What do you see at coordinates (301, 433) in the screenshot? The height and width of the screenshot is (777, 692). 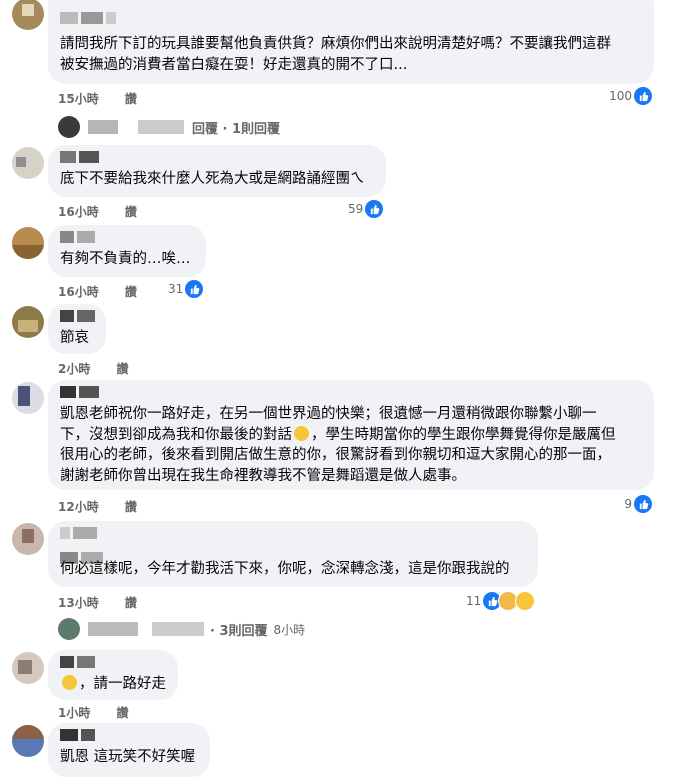 I see `pensive-emoji-icon` at bounding box center [301, 433].